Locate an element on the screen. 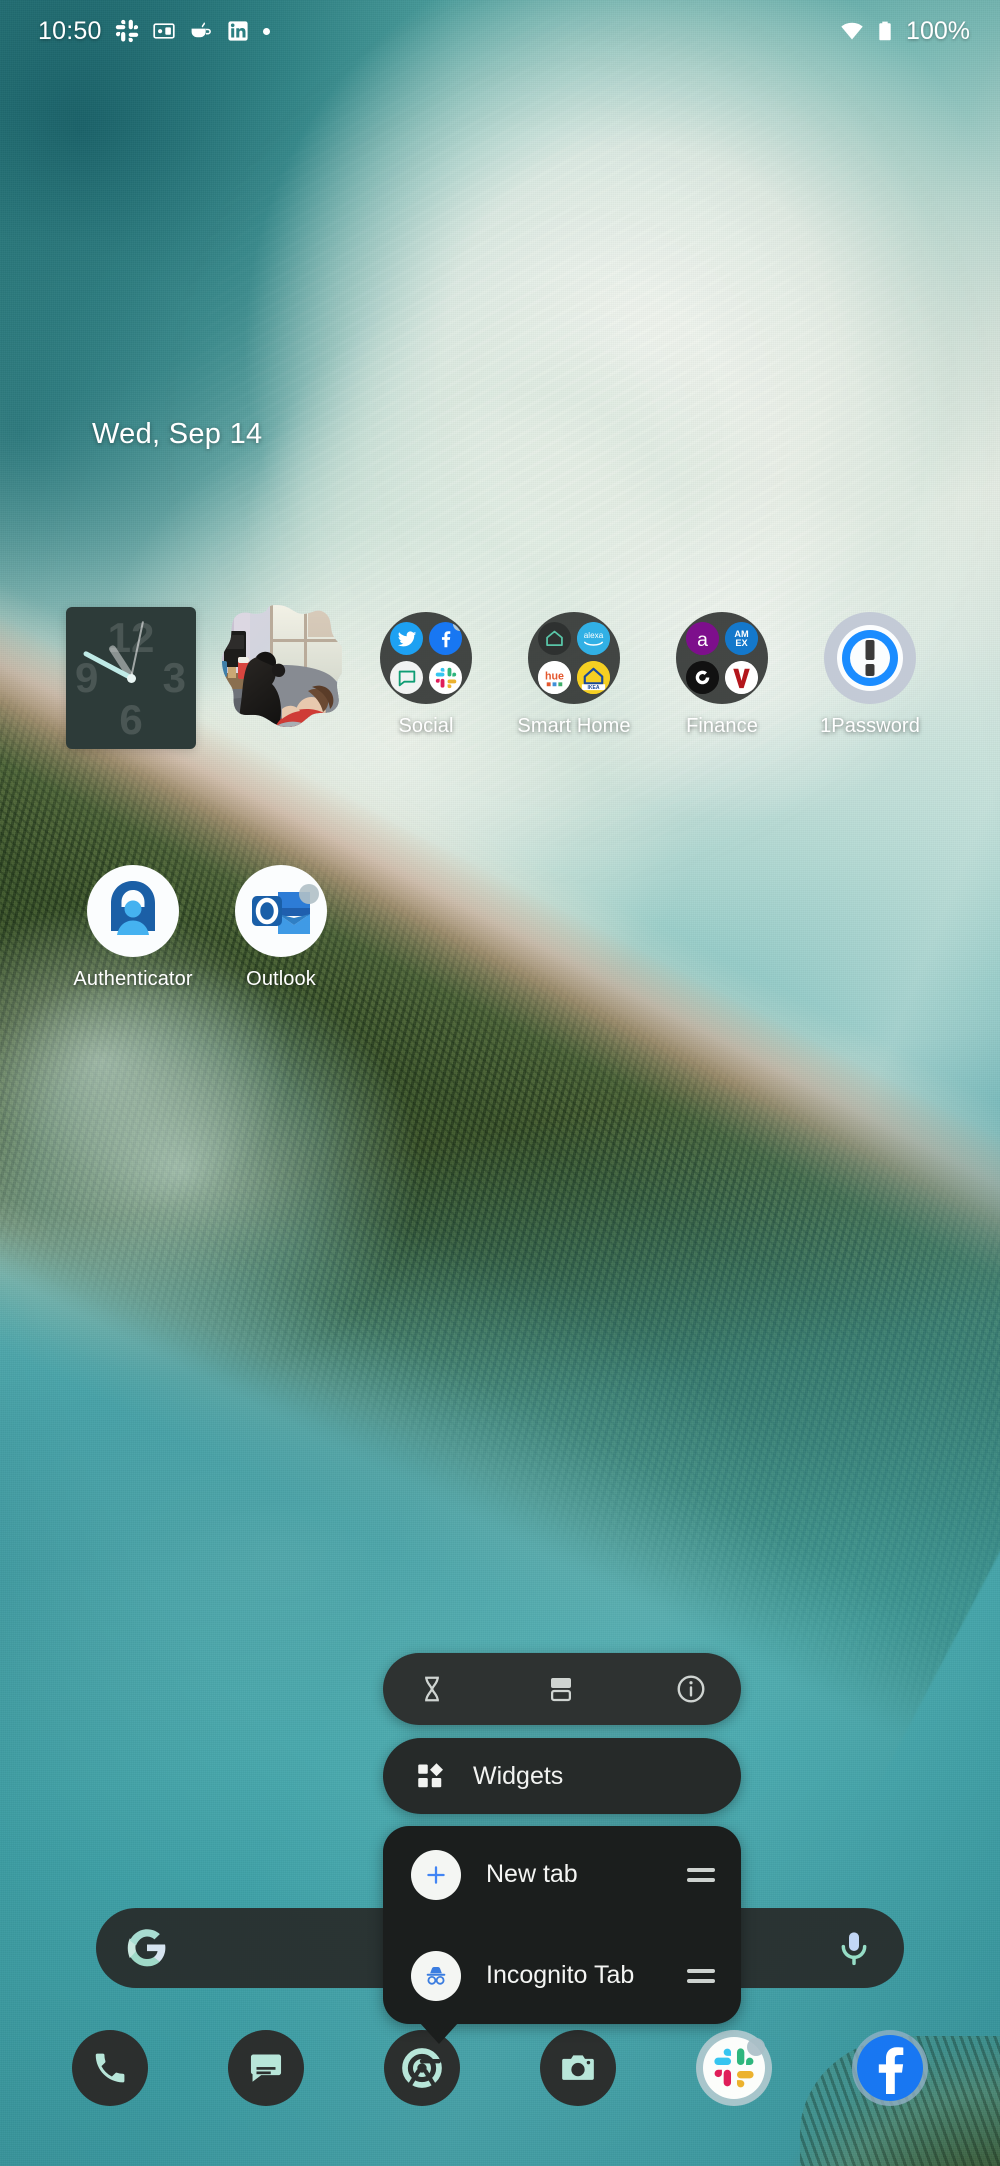 This screenshot has height=2166, width=1000. status-bar-clock: 10:50 is located at coordinates (70, 30).